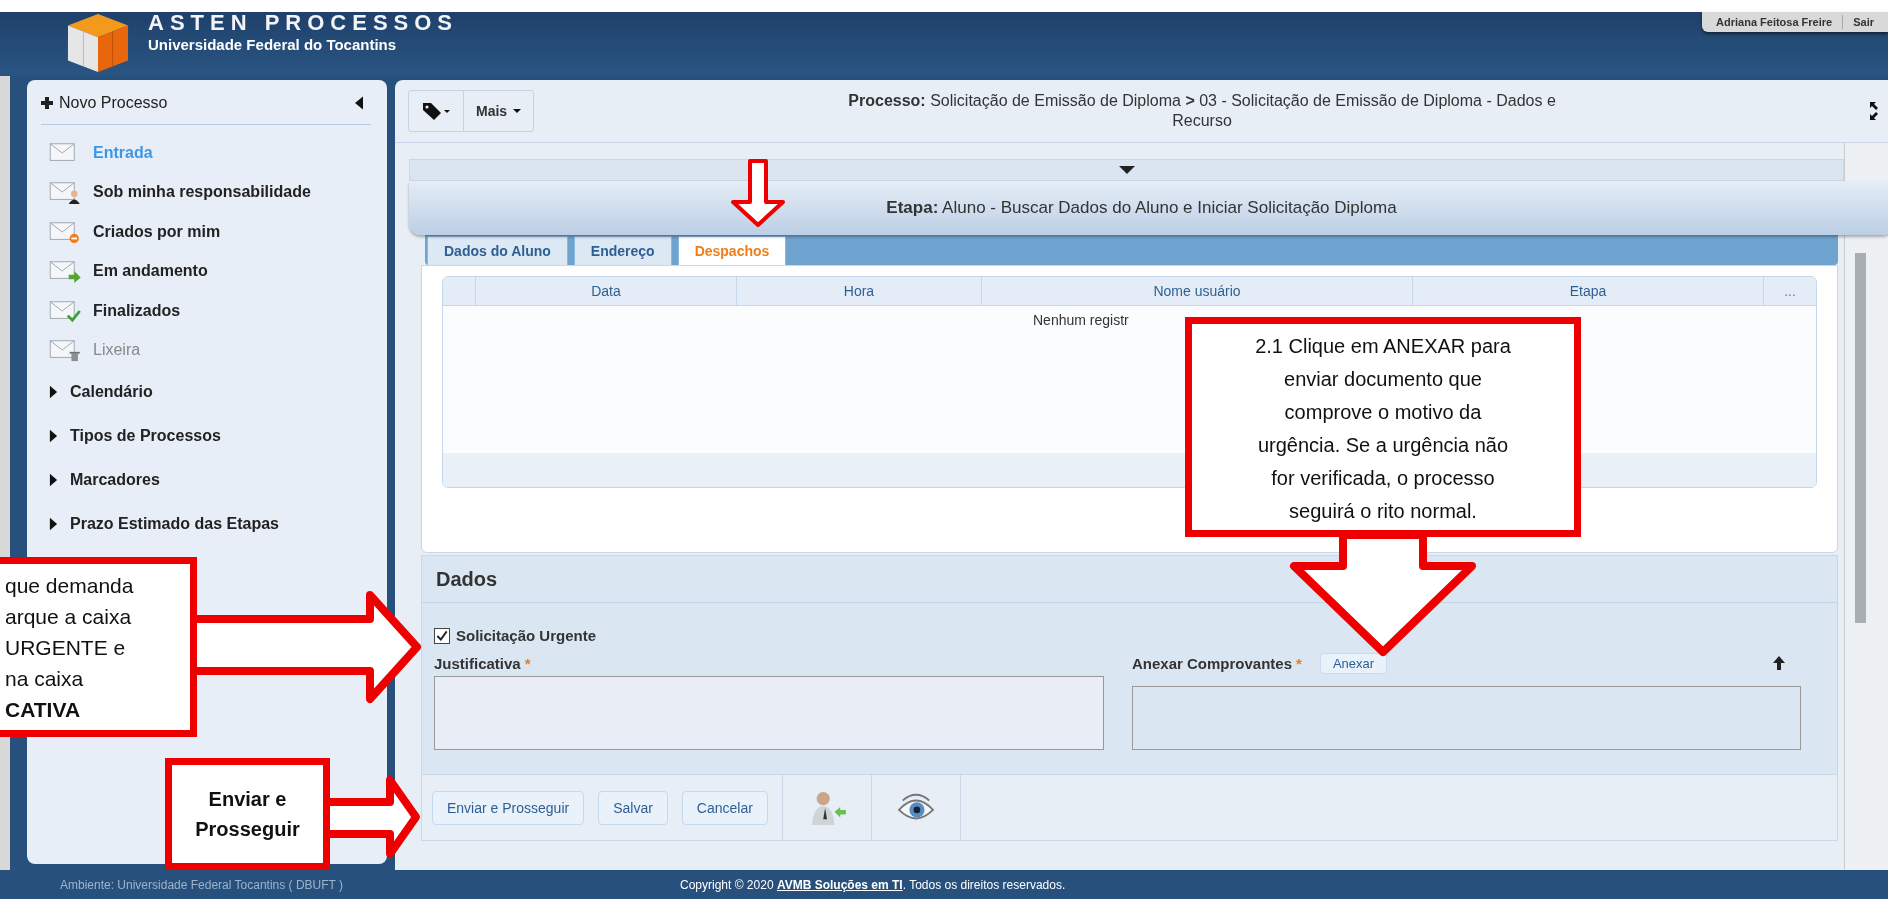 The width and height of the screenshot is (1888, 899). I want to click on environment-text: Ambiente: Universidade Federal Tocantins ( DBUFT ), so click(202, 884).